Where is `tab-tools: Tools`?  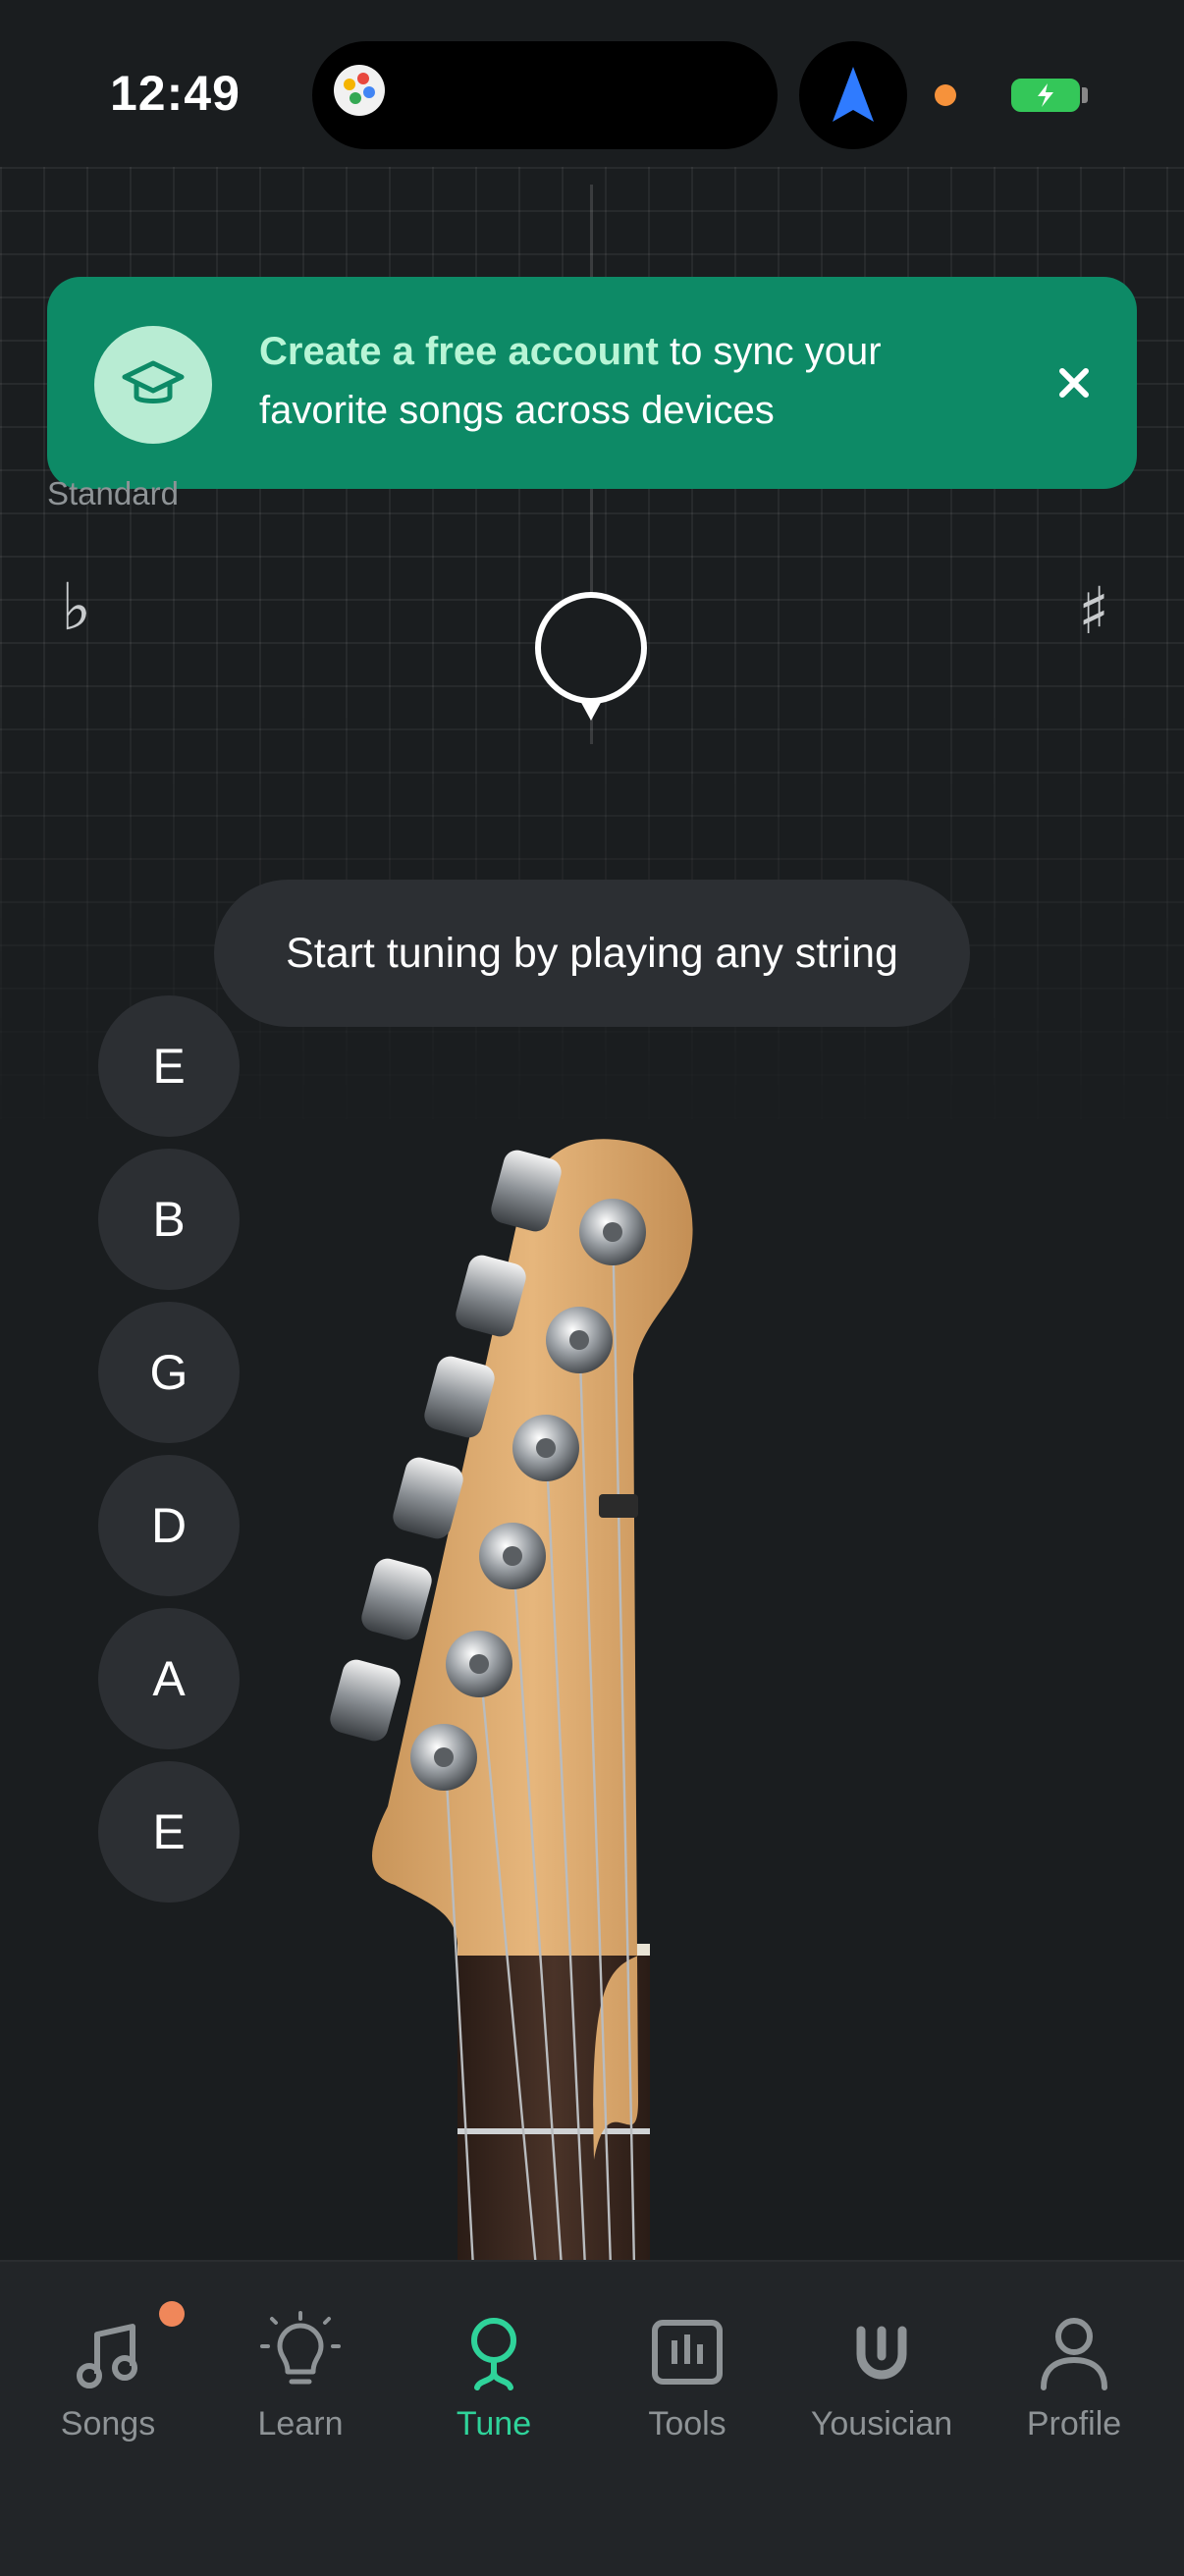
tab-tools: Tools is located at coordinates (687, 2360).